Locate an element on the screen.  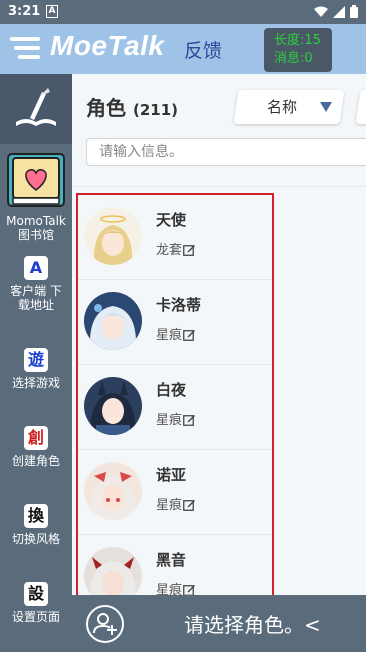
sidebar-item-label: 切换风格 is located at coordinates (35, 539).